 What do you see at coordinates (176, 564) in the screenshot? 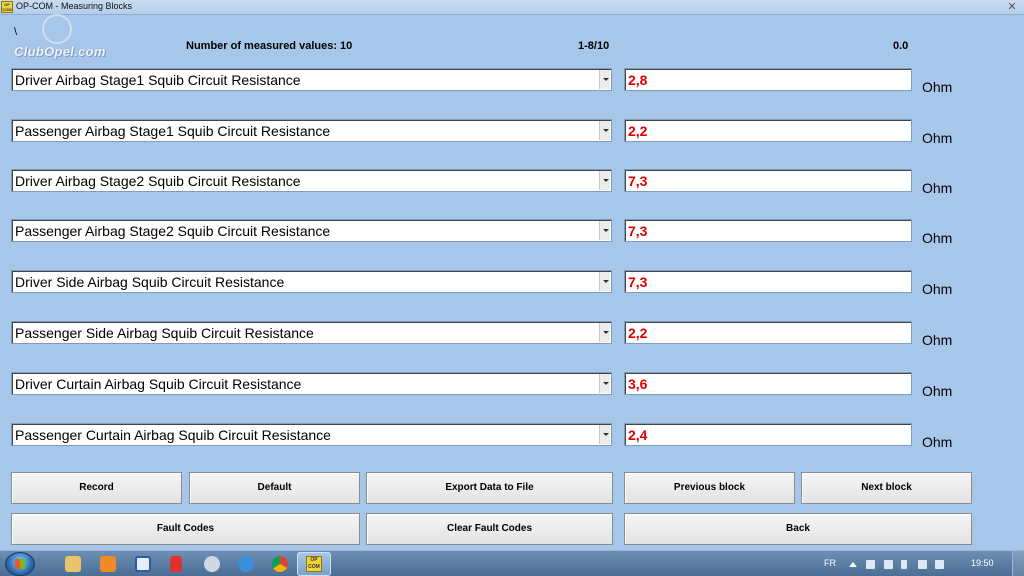
I see `pin-icon` at bounding box center [176, 564].